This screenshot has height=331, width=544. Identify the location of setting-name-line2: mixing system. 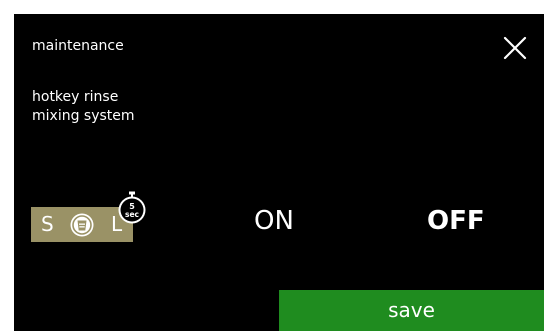
(83, 116).